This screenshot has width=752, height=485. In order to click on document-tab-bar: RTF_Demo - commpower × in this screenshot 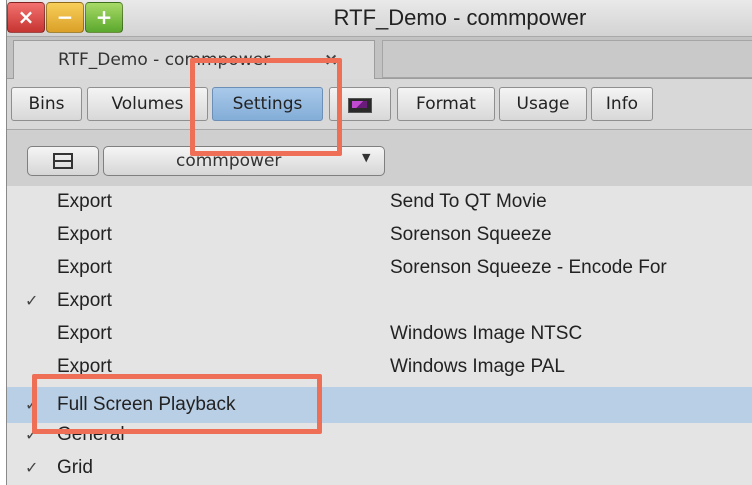, I will do `click(379, 58)`.